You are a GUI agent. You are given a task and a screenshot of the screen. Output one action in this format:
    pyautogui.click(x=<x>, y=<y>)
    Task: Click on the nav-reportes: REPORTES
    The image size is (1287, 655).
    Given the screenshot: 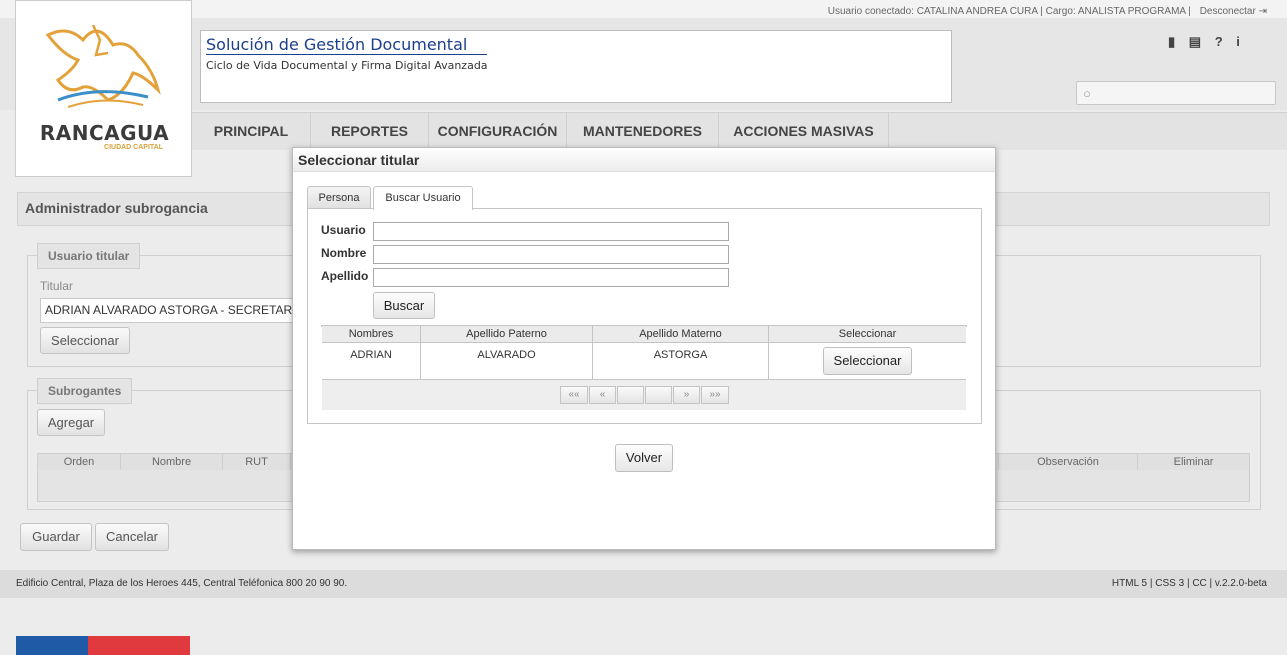 What is the action you would take?
    pyautogui.click(x=370, y=131)
    